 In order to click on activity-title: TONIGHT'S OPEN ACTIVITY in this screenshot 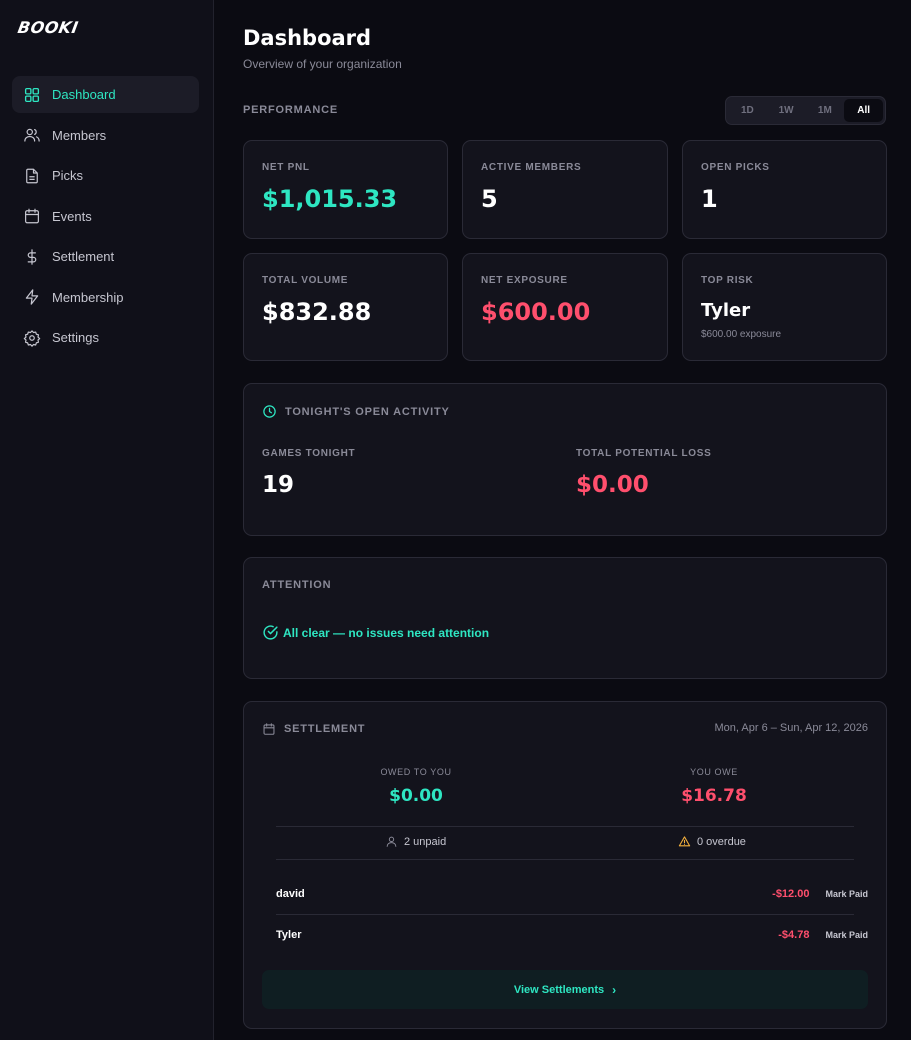, I will do `click(367, 411)`.